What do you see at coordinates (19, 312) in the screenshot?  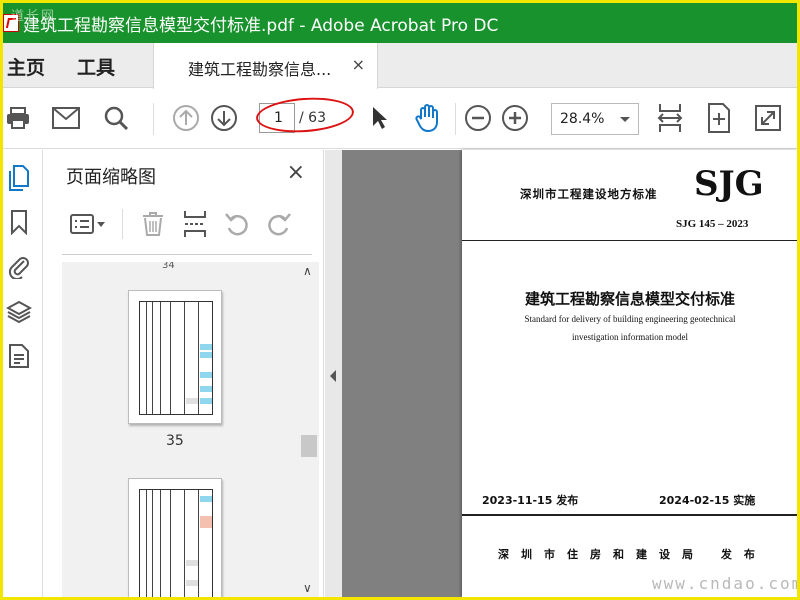 I see `layers-icon` at bounding box center [19, 312].